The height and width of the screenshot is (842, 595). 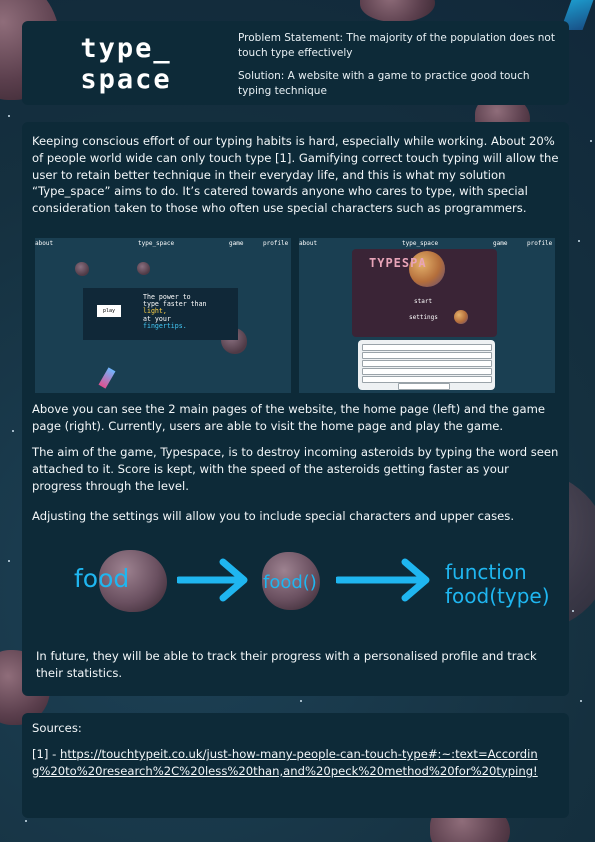 What do you see at coordinates (423, 301) in the screenshot?
I see `start-option: start` at bounding box center [423, 301].